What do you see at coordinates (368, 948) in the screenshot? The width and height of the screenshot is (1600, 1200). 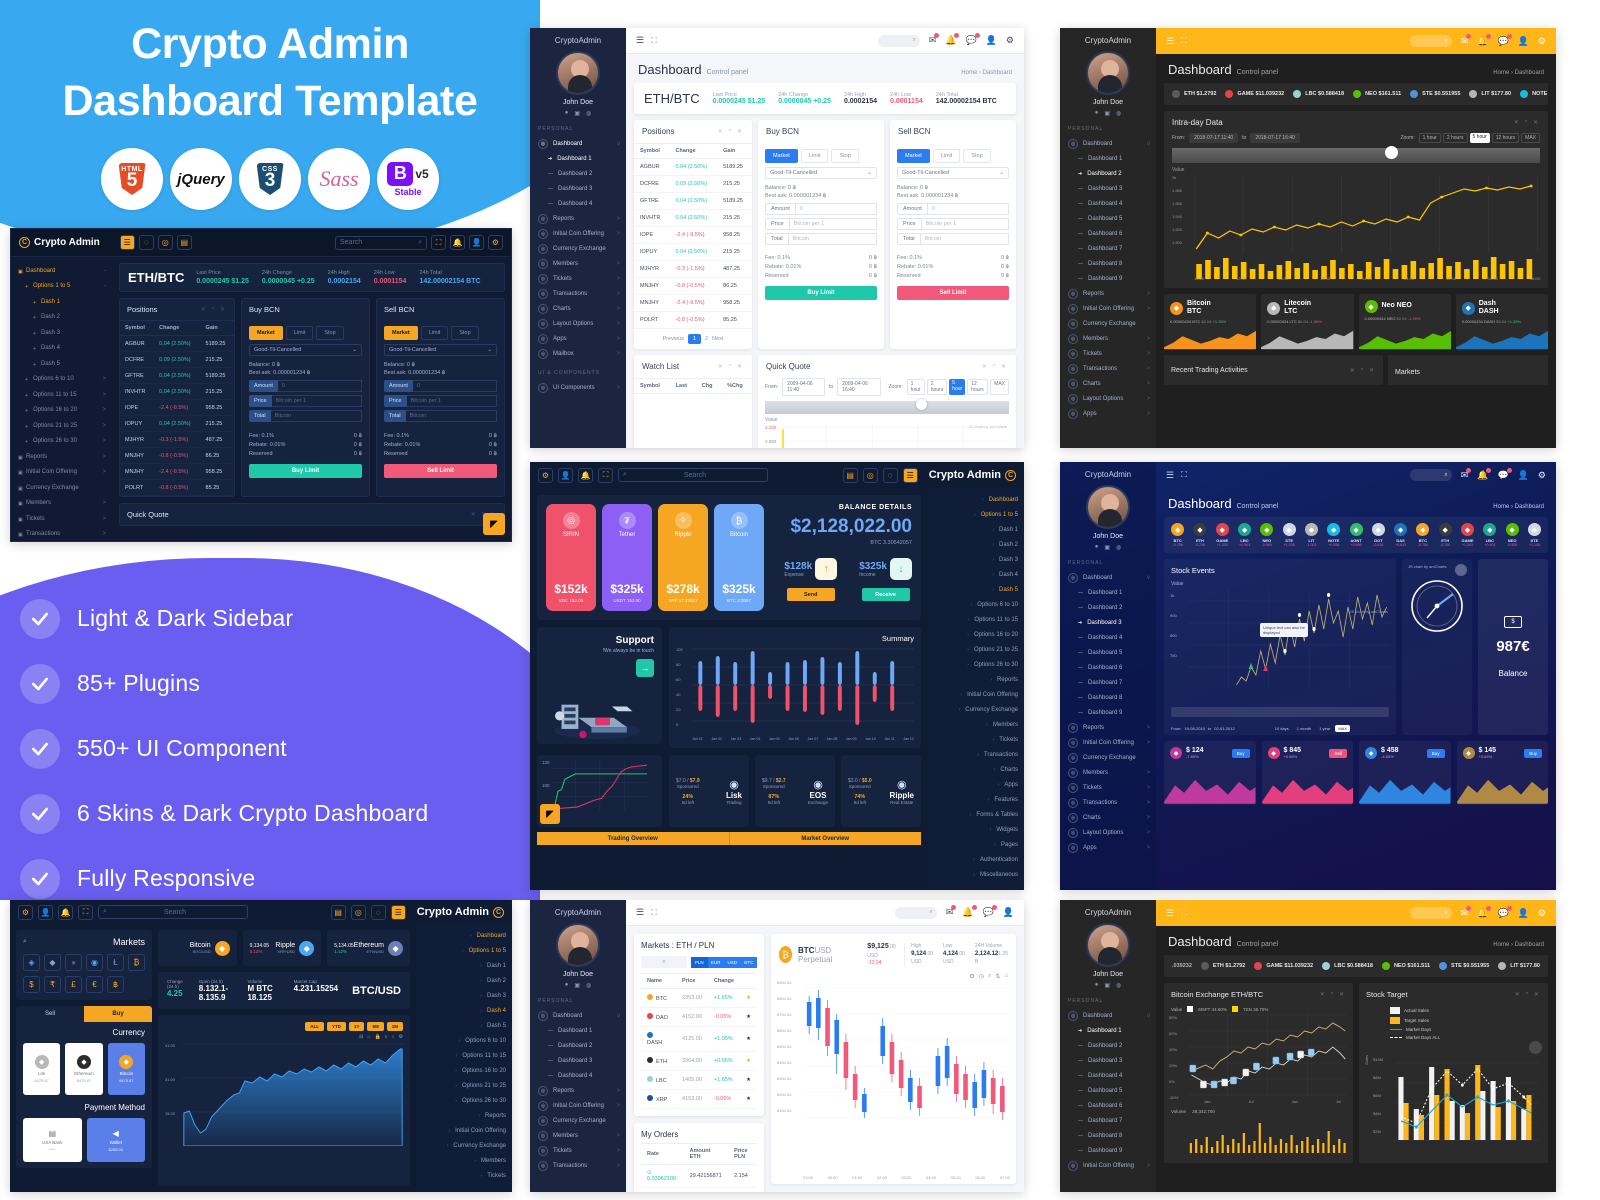 I see `ticker-card: 5,134.05 1.12% Ethereum ETH/USD ◆` at bounding box center [368, 948].